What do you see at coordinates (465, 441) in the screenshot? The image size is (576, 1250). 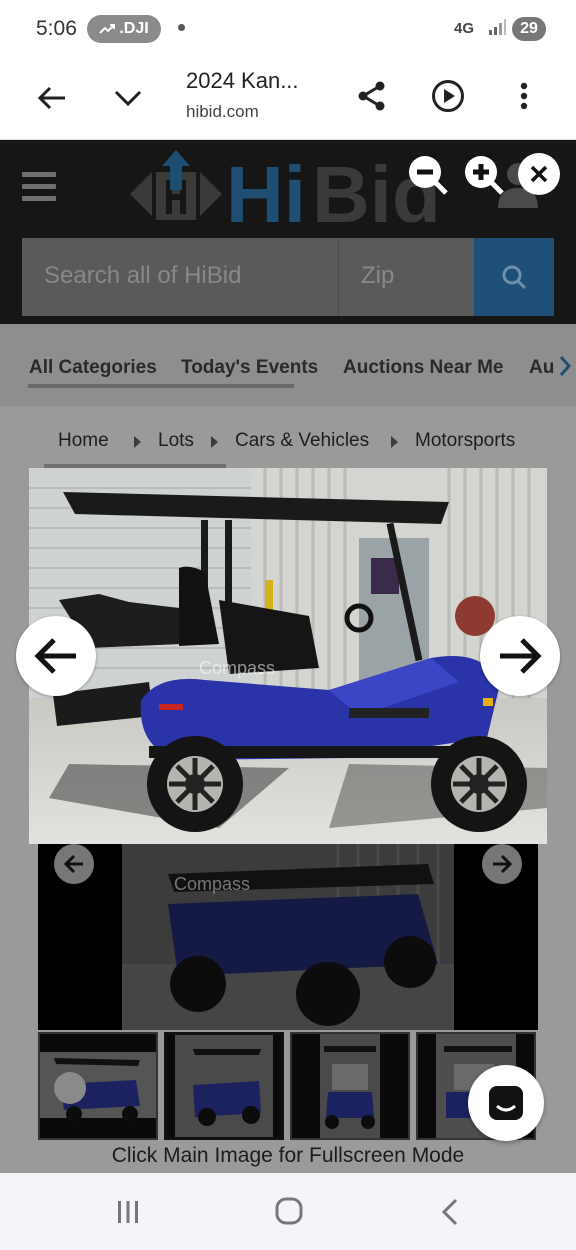 I see `breadcrumb-motorsports: Motorsports` at bounding box center [465, 441].